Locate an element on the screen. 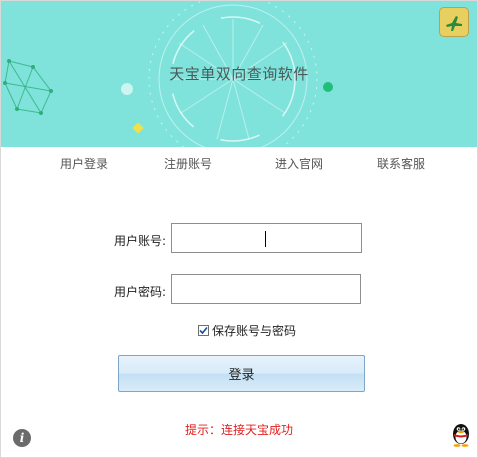 Image resolution: width=478 pixels, height=458 pixels. password-input is located at coordinates (266, 289).